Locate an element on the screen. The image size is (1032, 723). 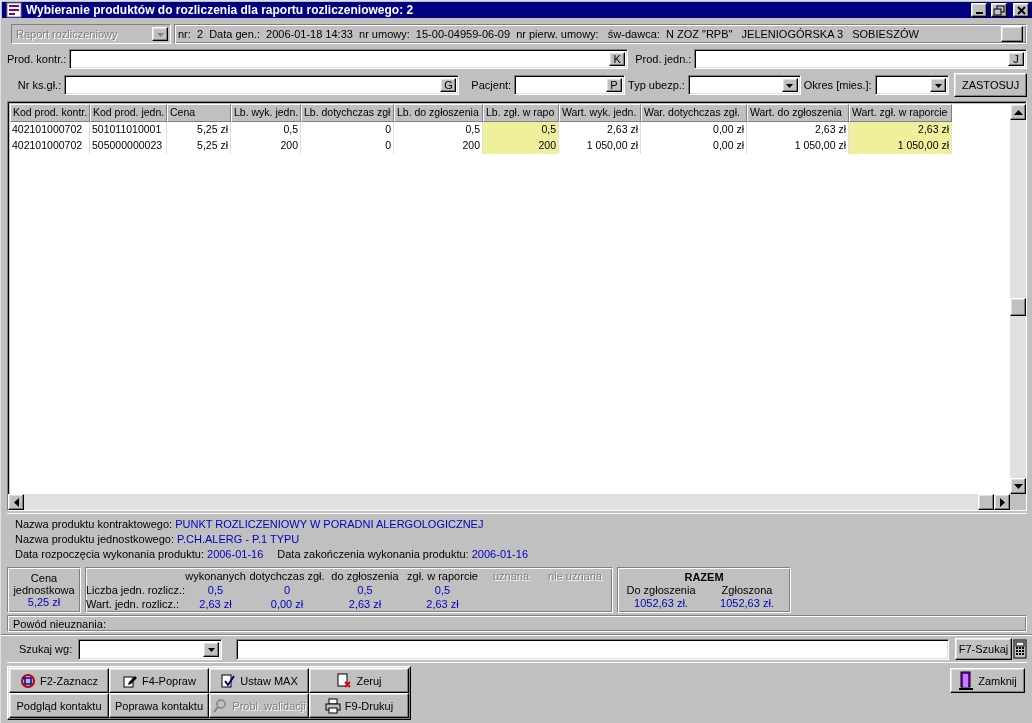
column-header: War. dotychczas zgł. is located at coordinates (694, 113).